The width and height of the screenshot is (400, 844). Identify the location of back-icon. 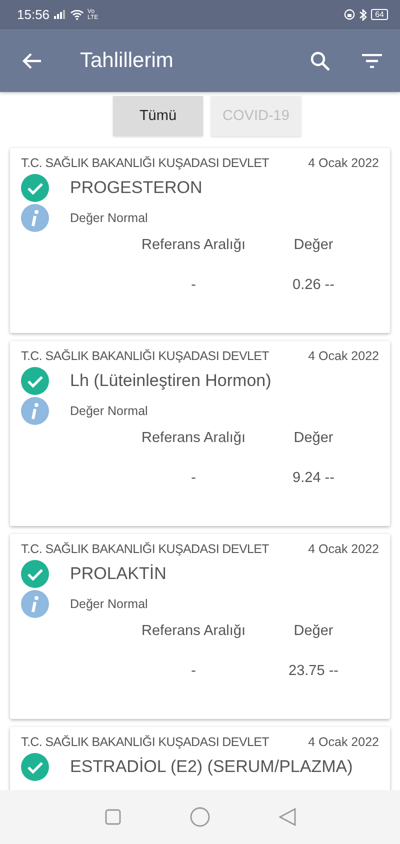
(287, 817).